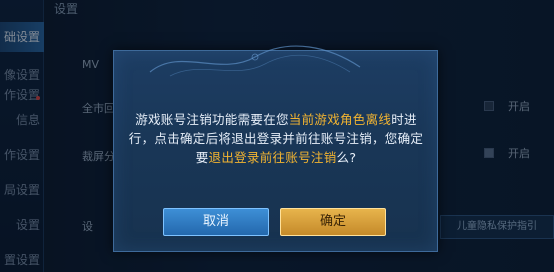  Describe the element at coordinates (255, 61) in the screenshot. I see `decorative-cloud-swirl-icon` at that location.